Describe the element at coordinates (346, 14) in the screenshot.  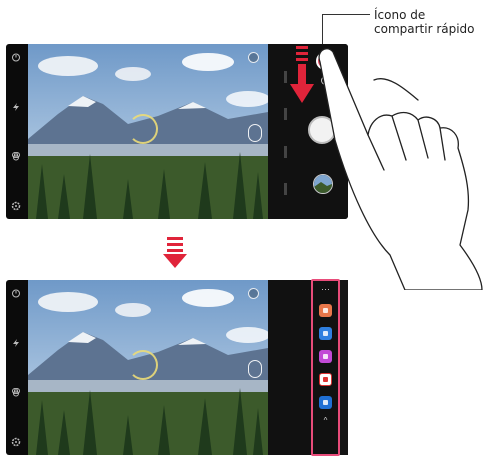
I see `callout-leader-horizontal` at that location.